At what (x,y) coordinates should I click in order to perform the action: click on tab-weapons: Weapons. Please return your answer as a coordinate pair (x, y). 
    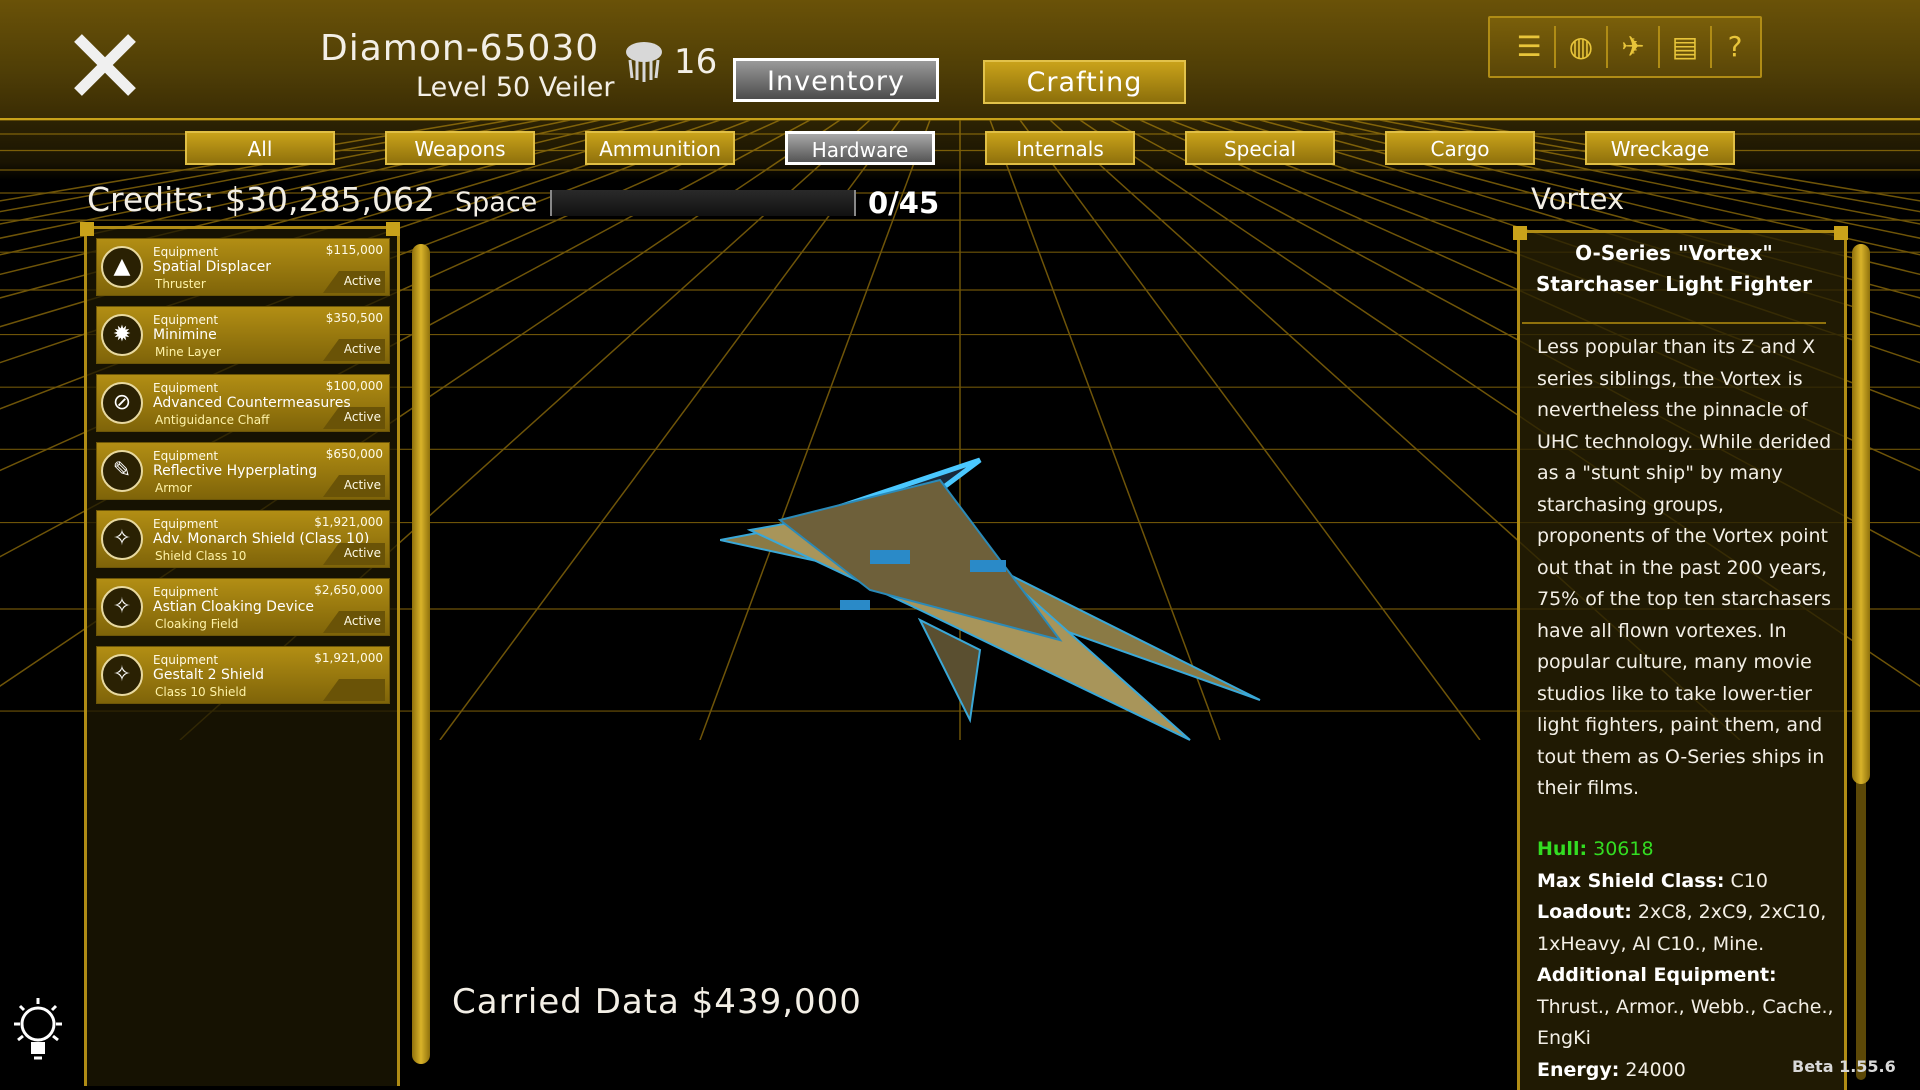
    Looking at the image, I should click on (460, 148).